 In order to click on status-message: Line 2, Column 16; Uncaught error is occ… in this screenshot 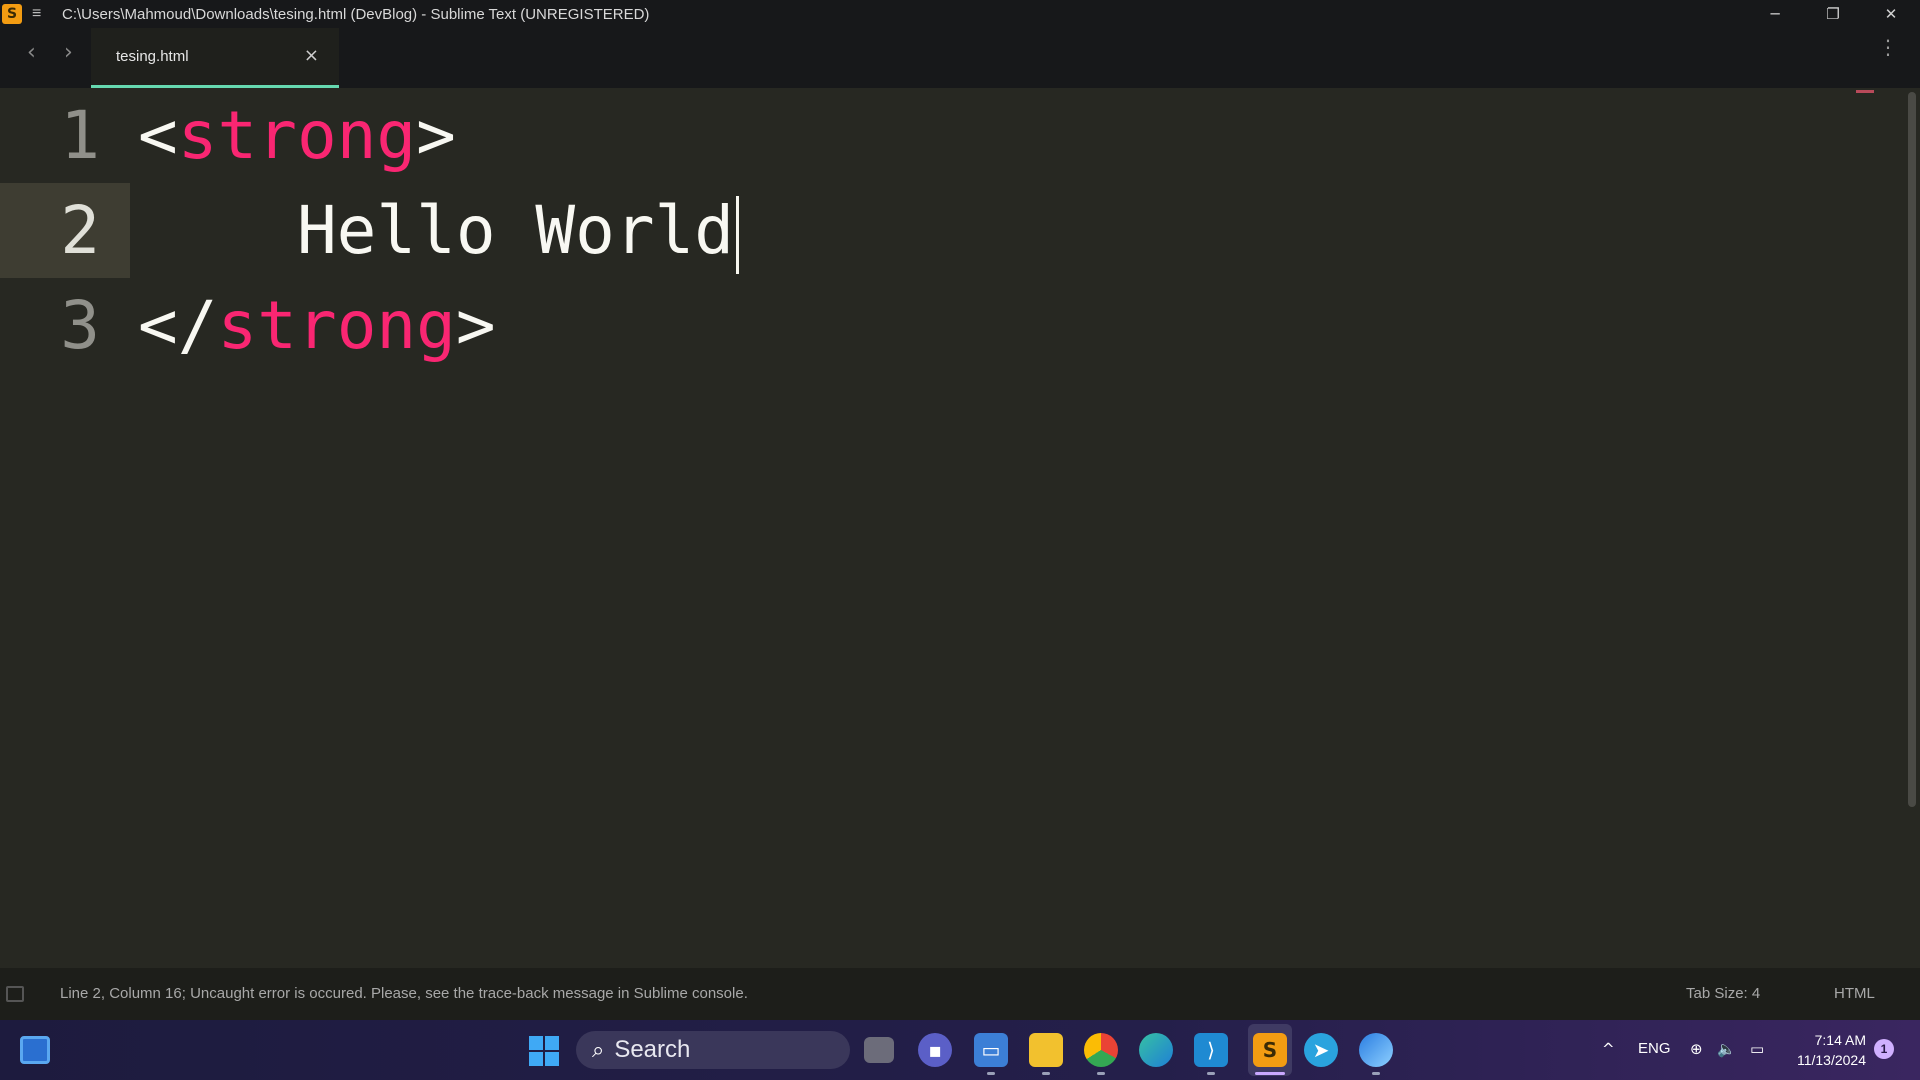, I will do `click(404, 993)`.